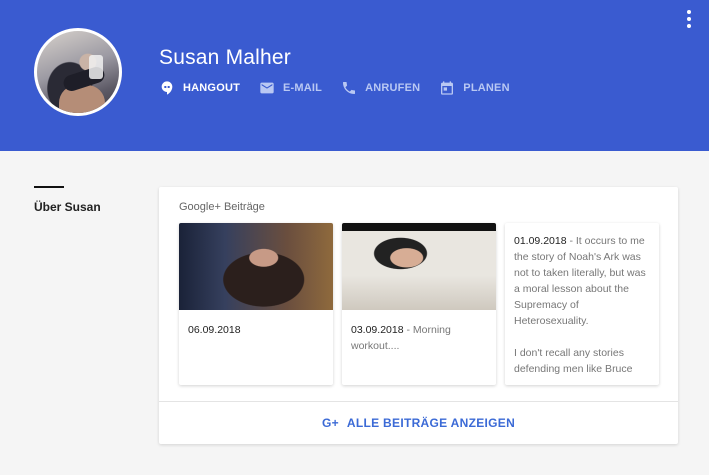 The image size is (709, 475). What do you see at coordinates (225, 57) in the screenshot?
I see `profile-name: Susan Malher` at bounding box center [225, 57].